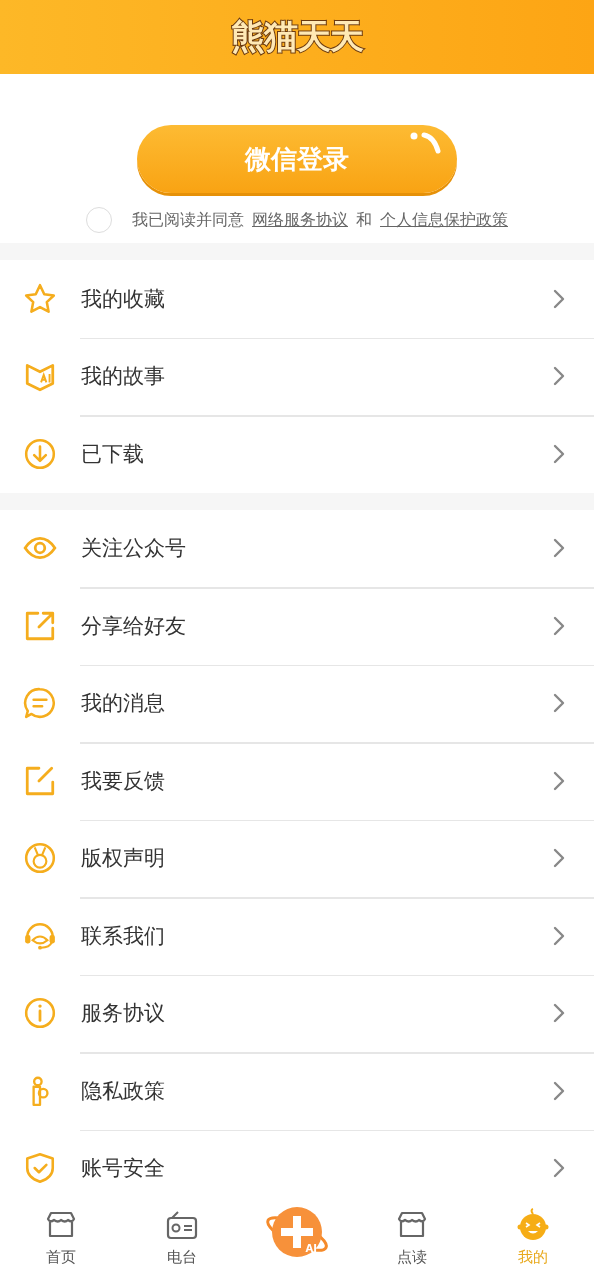 The height and width of the screenshot is (1280, 594). What do you see at coordinates (123, 1014) in the screenshot?
I see `menu-label: 服务协议` at bounding box center [123, 1014].